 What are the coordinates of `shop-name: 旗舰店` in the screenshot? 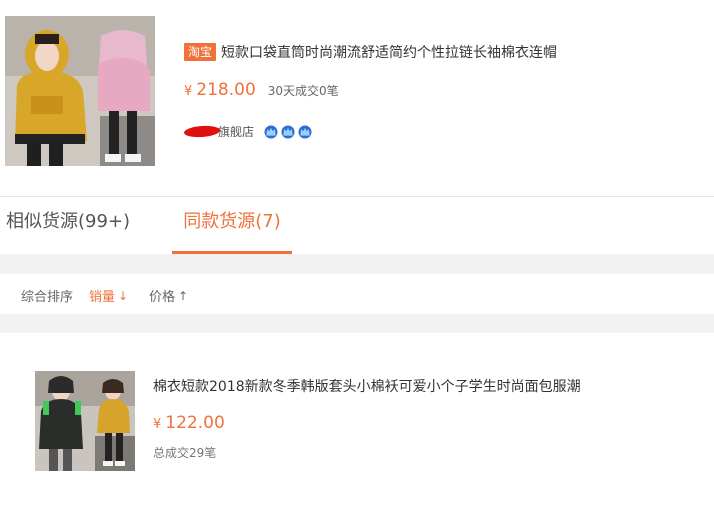 It's located at (236, 131).